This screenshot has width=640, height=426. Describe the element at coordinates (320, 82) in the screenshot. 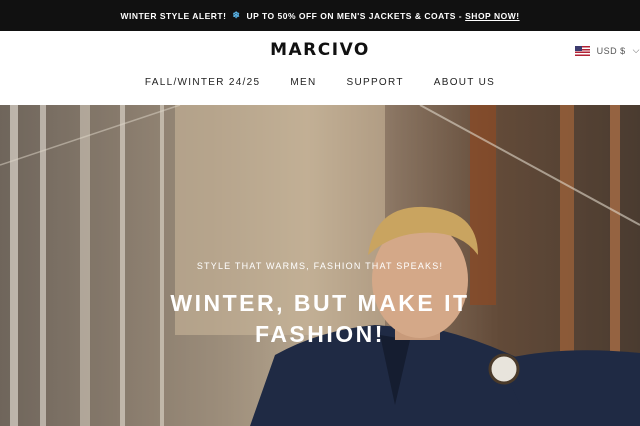

I see `main-nav: FALL/WINTER 24/25 MEN SUPPORT ABOUT US` at that location.